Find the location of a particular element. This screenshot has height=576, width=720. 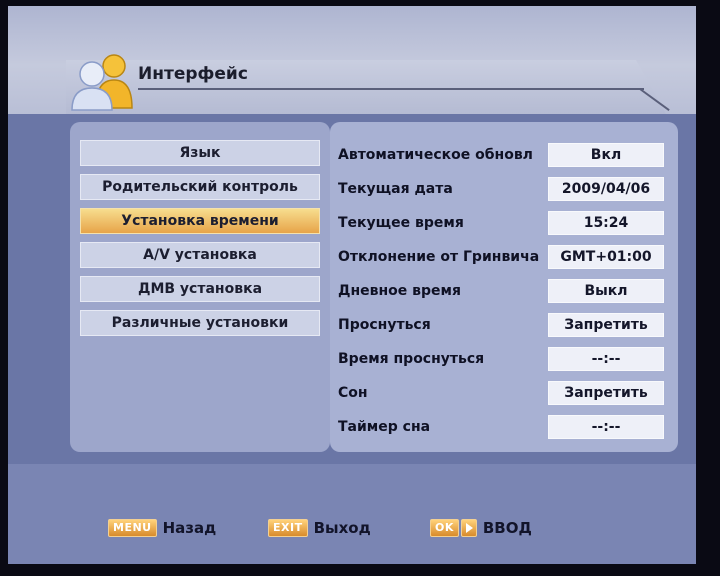

setting-label-auto-update: Автоматическое обновл is located at coordinates (435, 155).